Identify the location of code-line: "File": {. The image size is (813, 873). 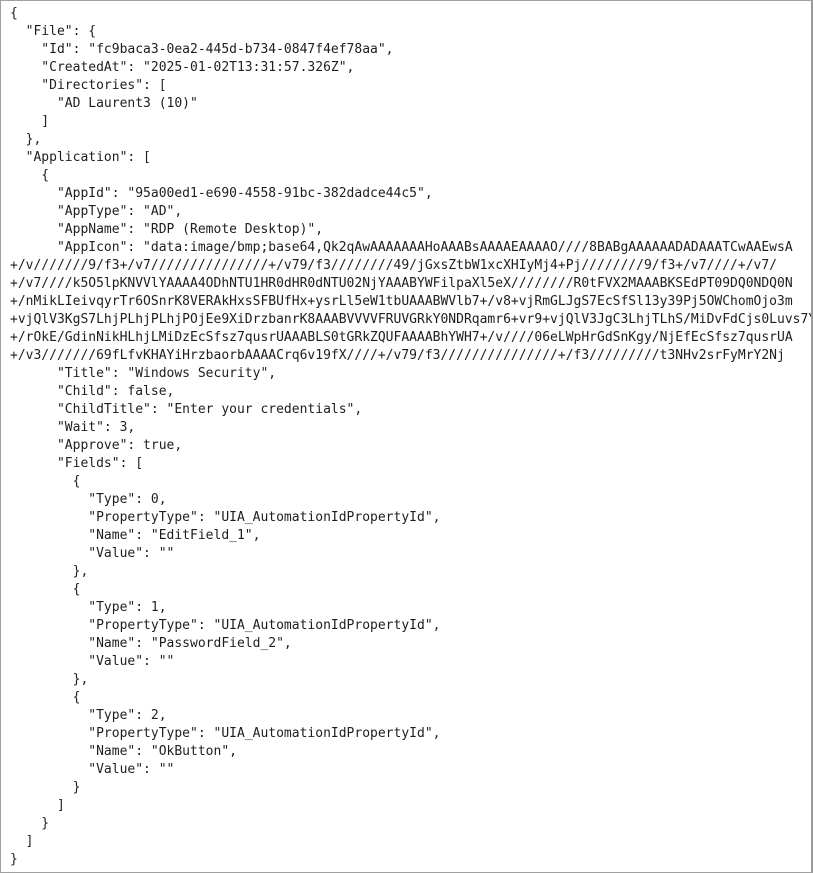
(53, 31).